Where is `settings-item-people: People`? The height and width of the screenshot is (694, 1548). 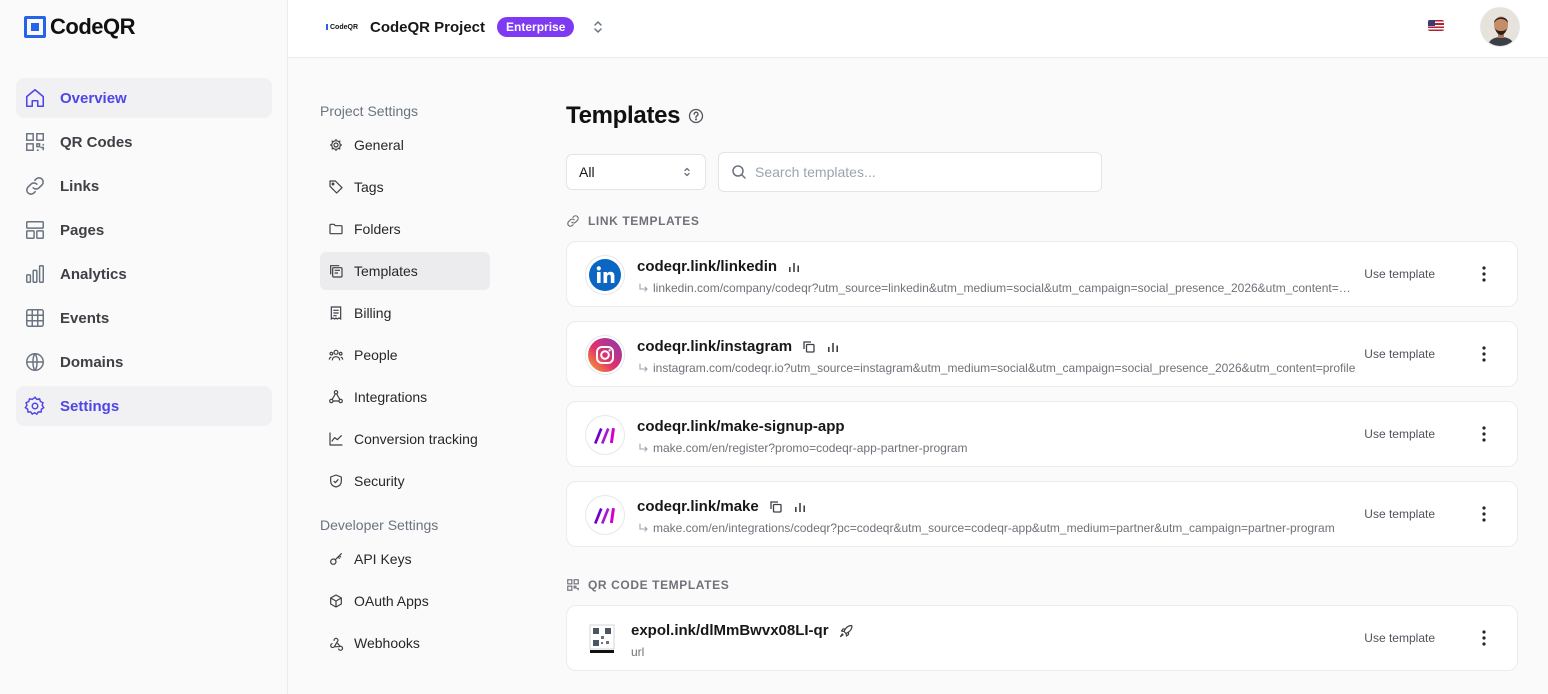 settings-item-people: People is located at coordinates (405, 355).